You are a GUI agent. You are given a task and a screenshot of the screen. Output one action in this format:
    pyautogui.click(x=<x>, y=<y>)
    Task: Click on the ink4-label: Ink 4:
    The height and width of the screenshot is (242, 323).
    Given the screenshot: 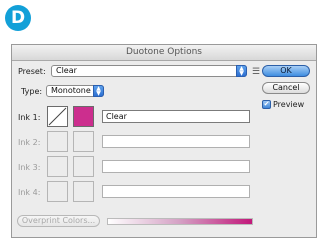 What is the action you would take?
    pyautogui.click(x=29, y=192)
    